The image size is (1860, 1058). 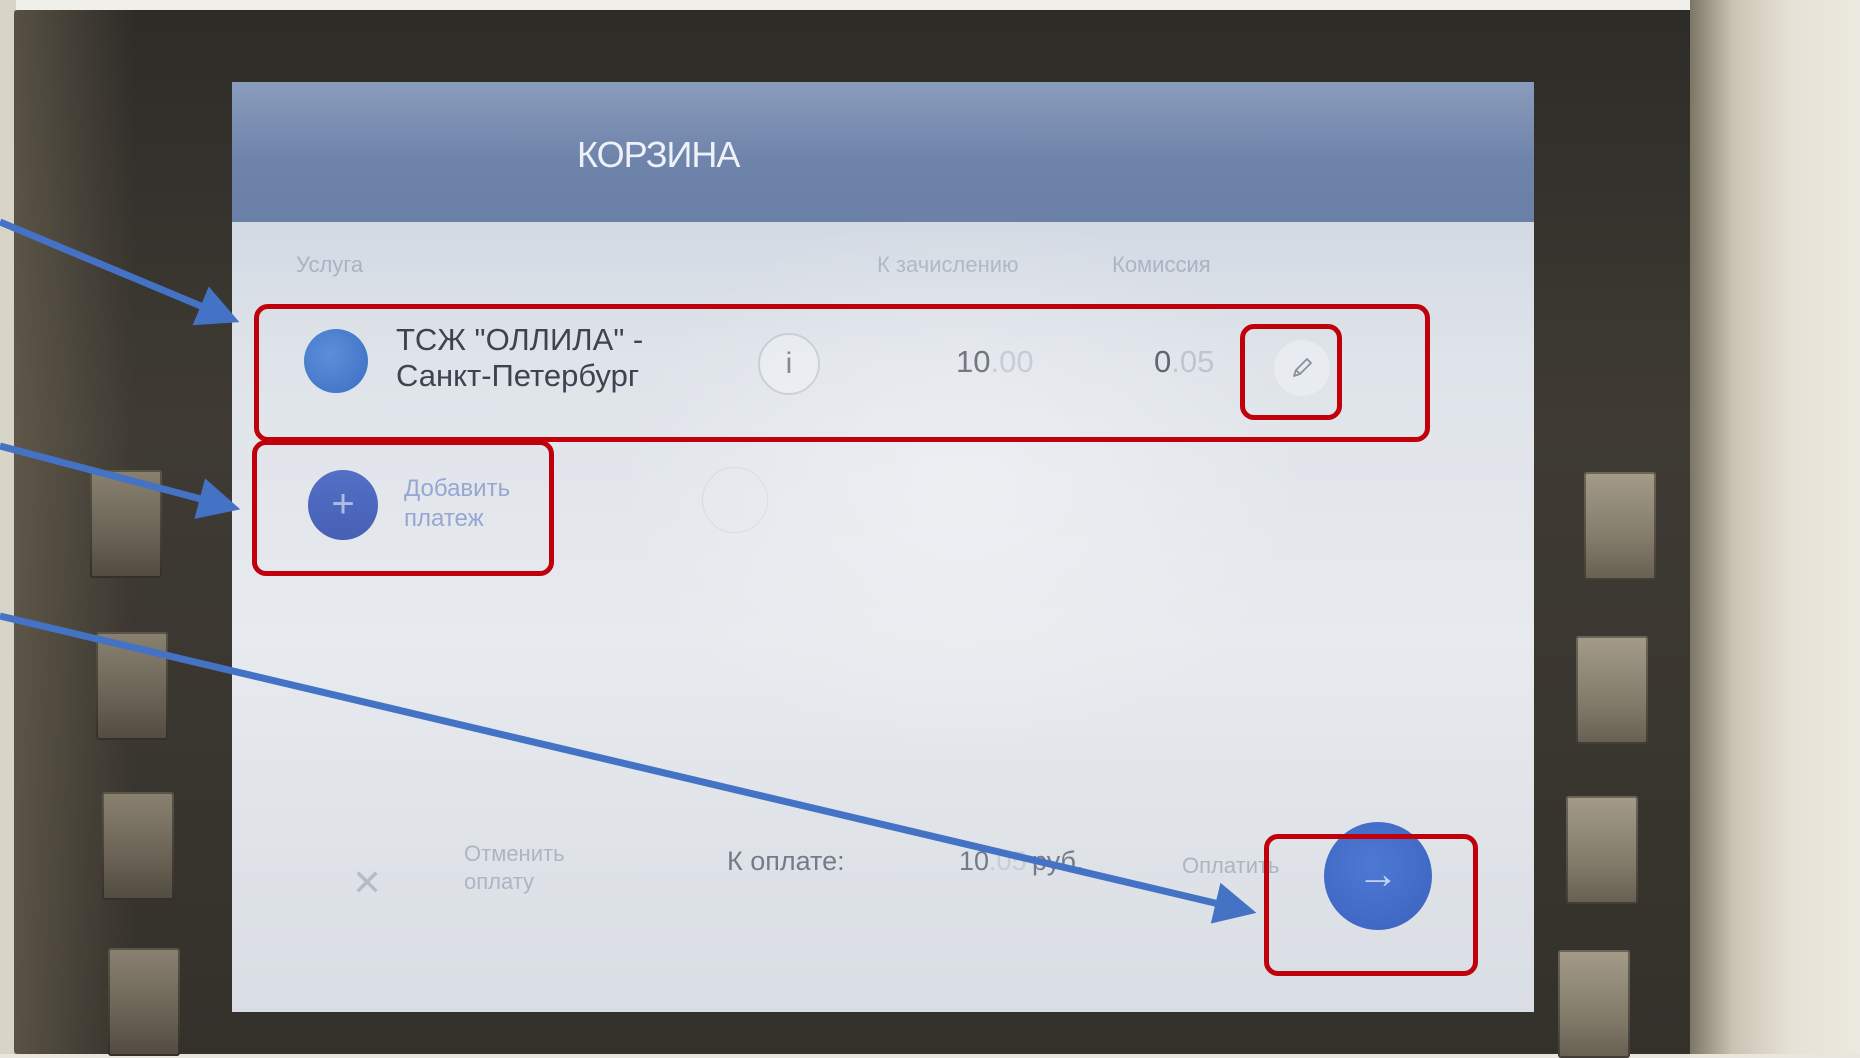 What do you see at coordinates (120, 480) in the screenshot?
I see `arrow-to-add-payment` at bounding box center [120, 480].